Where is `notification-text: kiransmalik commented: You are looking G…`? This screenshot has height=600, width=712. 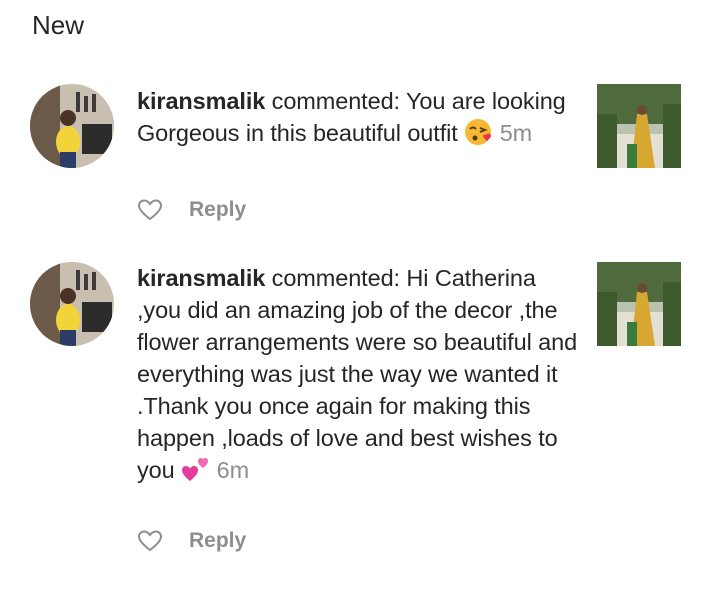 notification-text: kiransmalik commented: You are looking G… is located at coordinates (353, 119).